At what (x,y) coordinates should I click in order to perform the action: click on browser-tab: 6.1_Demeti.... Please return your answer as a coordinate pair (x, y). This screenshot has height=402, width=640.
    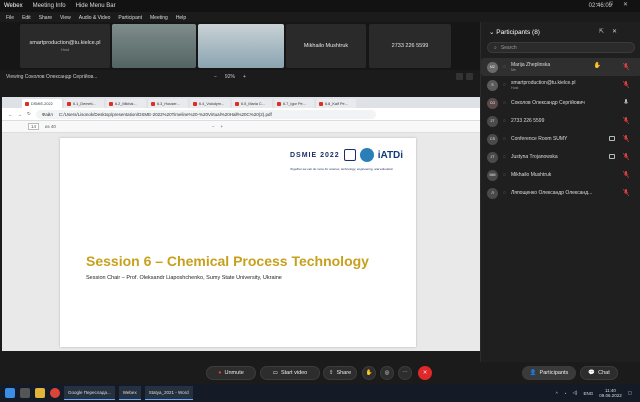
    Looking at the image, I should click on (84, 103).